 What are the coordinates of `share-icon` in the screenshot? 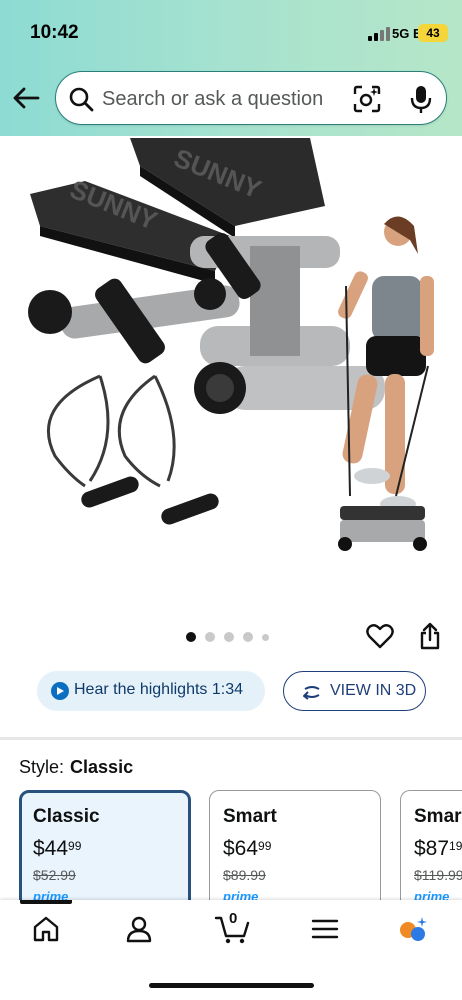 It's located at (430, 636).